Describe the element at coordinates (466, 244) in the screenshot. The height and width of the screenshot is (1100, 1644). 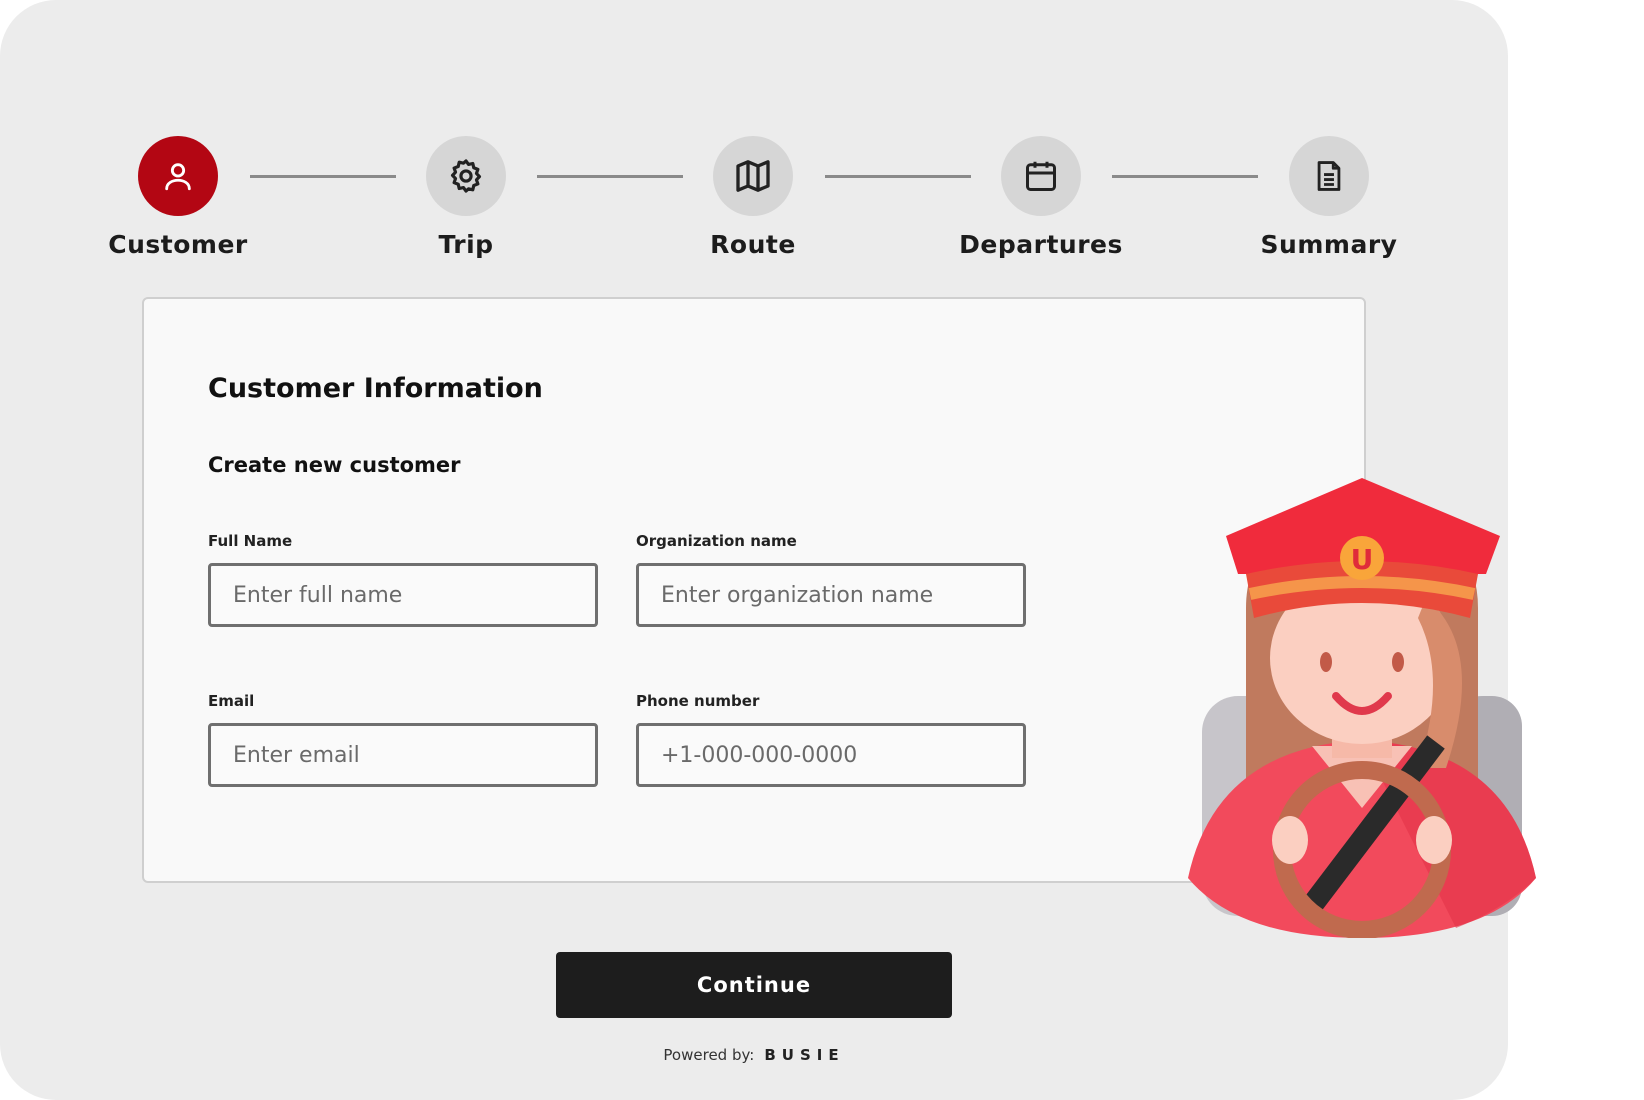
I see `step-label: Trip` at that location.